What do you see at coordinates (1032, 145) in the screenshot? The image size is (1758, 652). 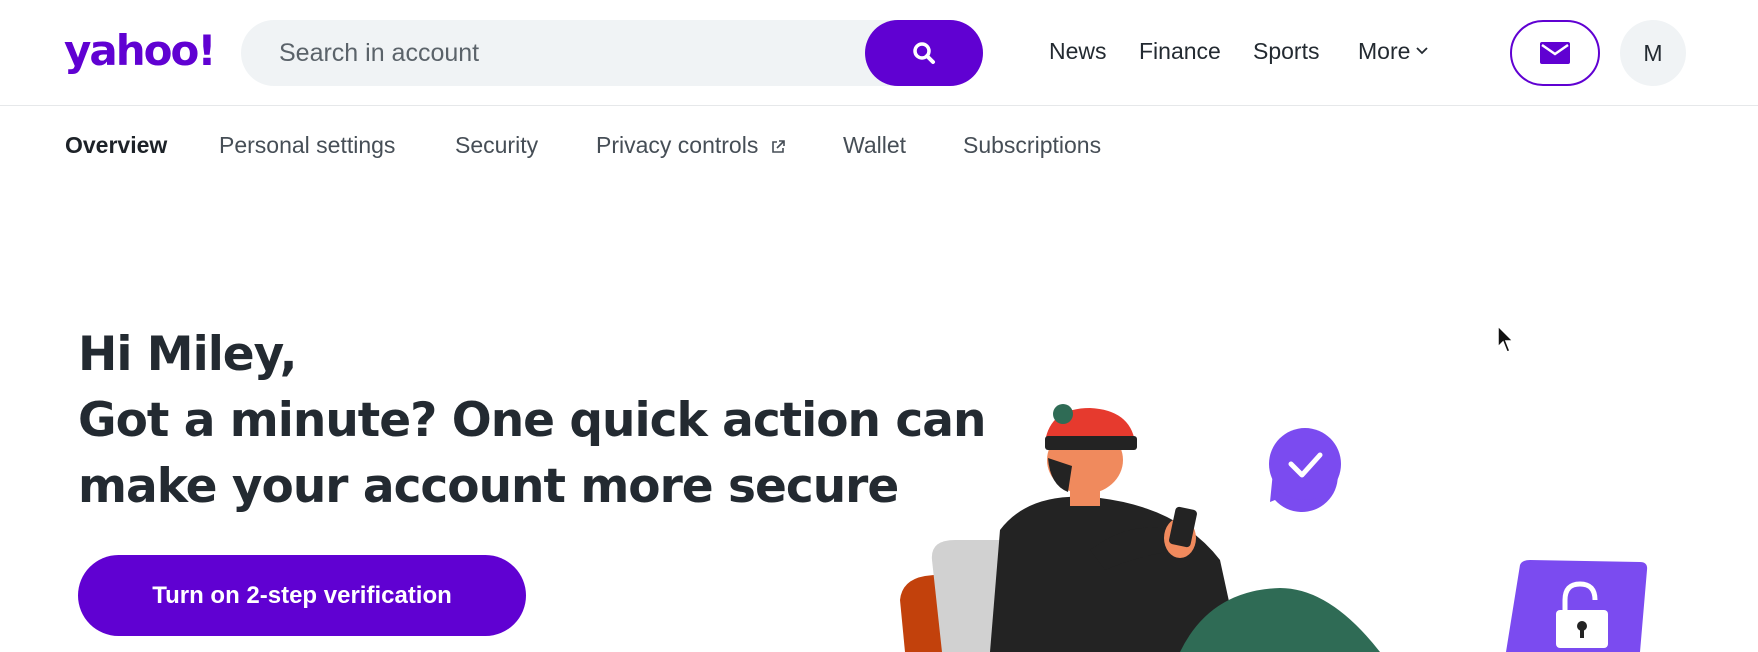 I see `tab-subscriptions: Subscriptions` at bounding box center [1032, 145].